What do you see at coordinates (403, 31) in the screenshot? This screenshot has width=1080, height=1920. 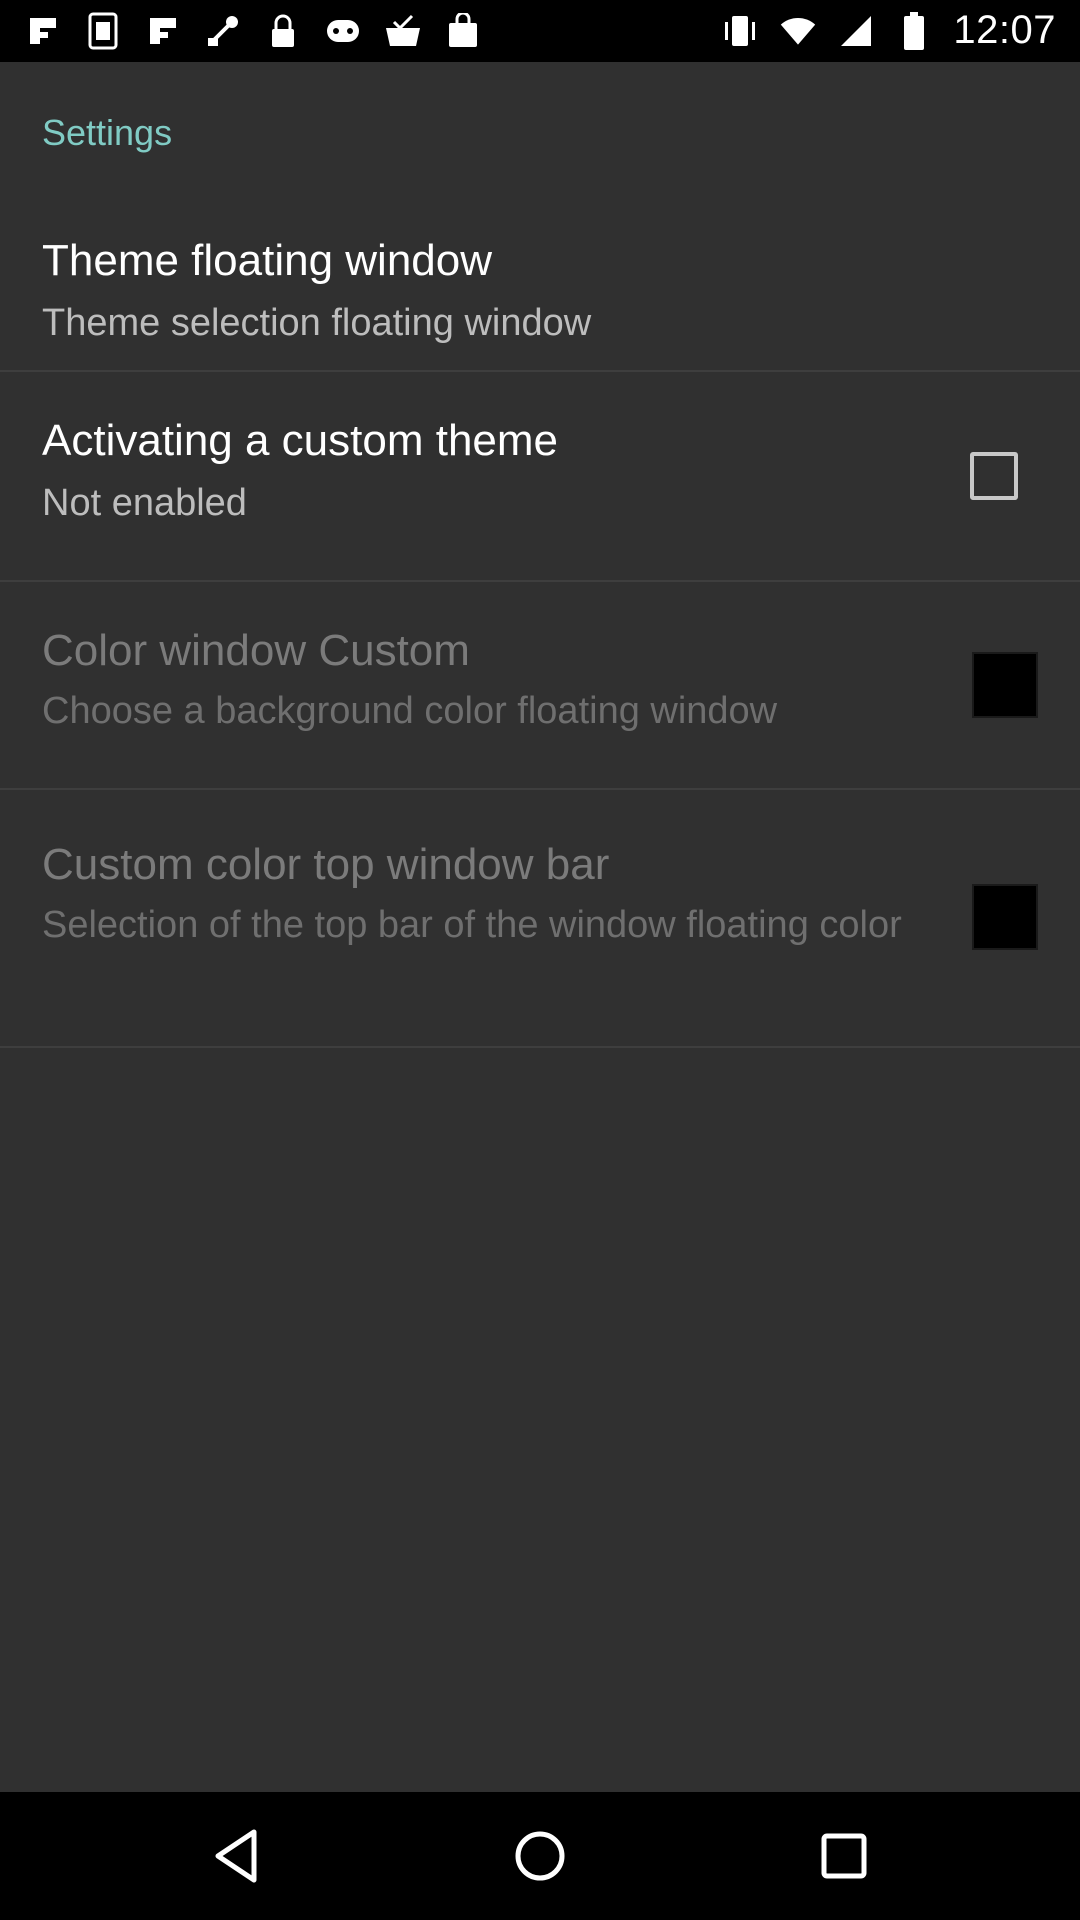 I see `task-done-icon` at bounding box center [403, 31].